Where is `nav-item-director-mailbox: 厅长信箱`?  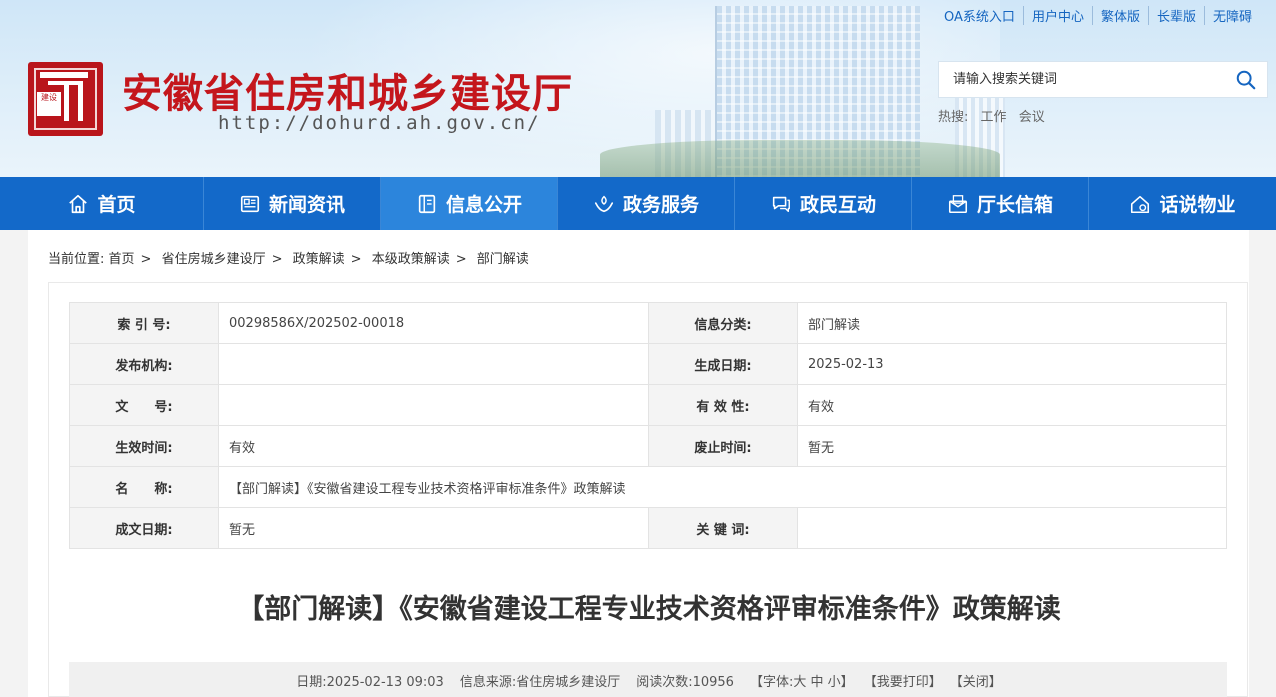 nav-item-director-mailbox: 厅长信箱 is located at coordinates (1000, 203).